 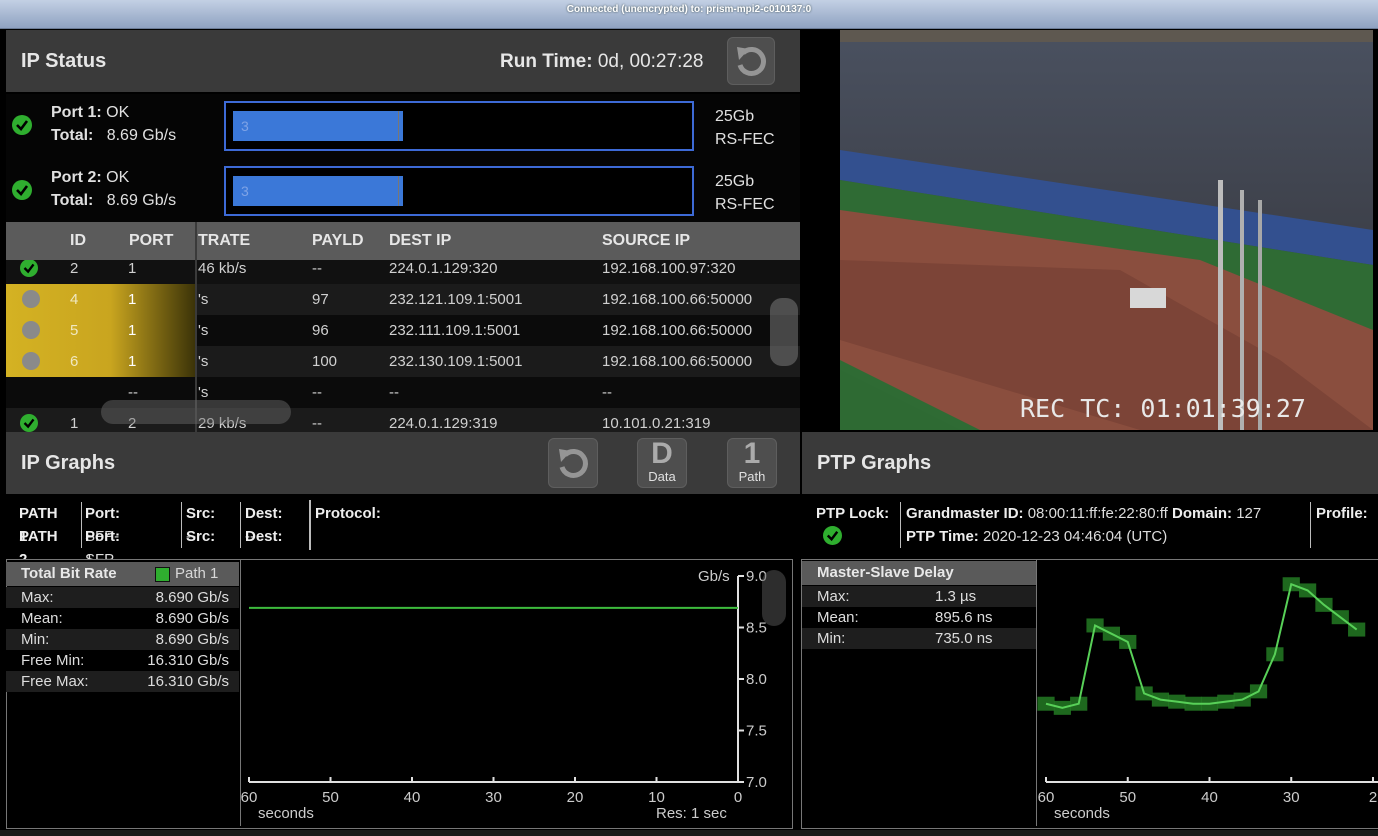 I want to click on data-mode-button: D Data, so click(x=662, y=463).